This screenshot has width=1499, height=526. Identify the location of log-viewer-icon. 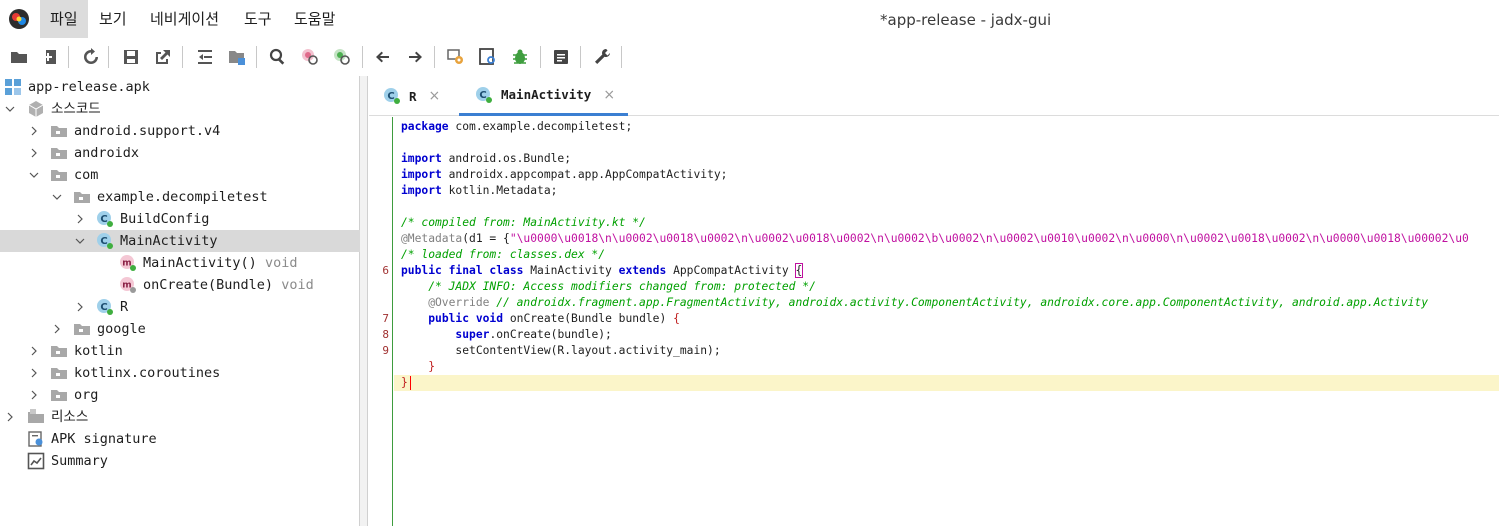
(561, 57).